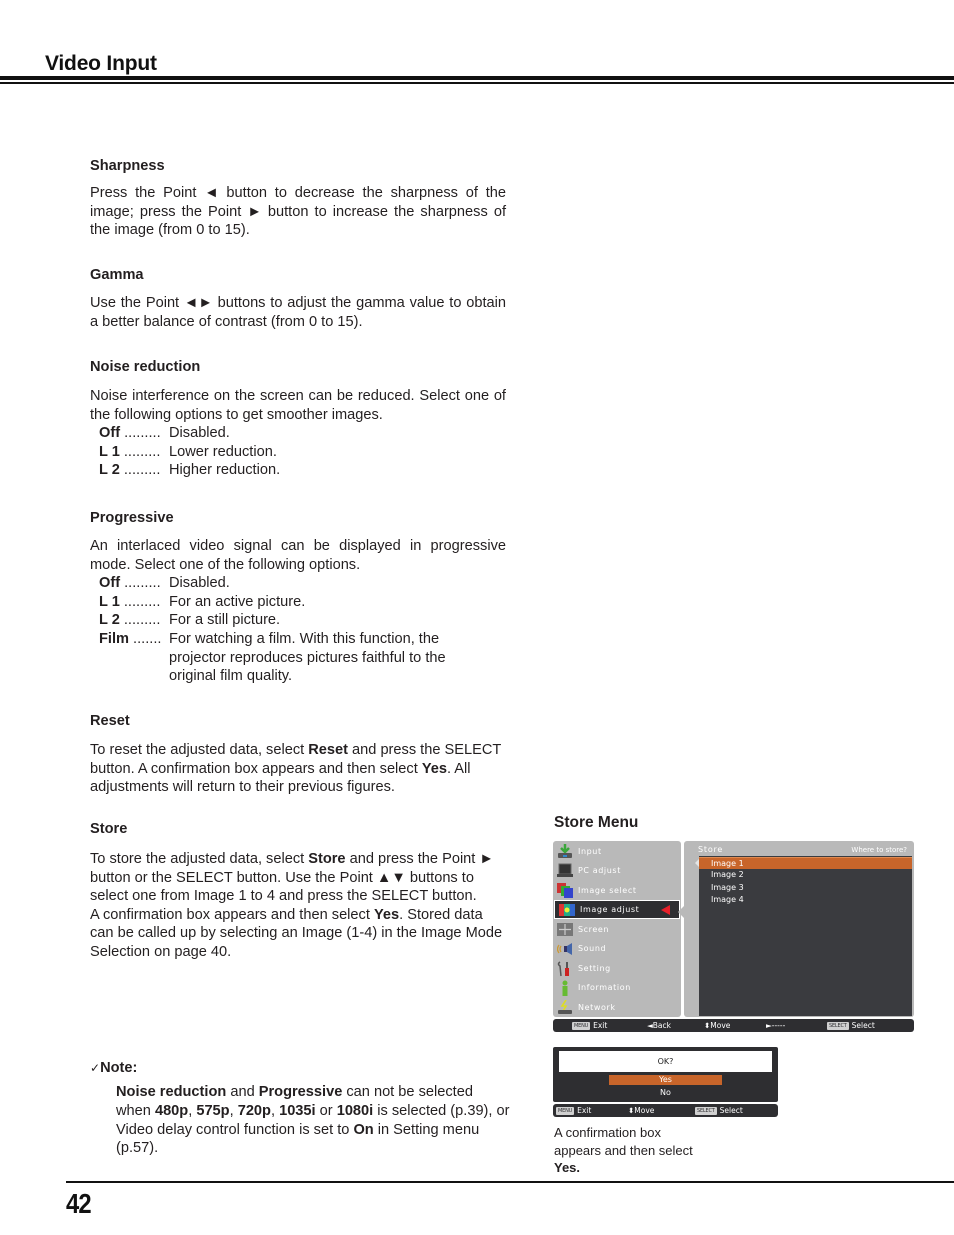  What do you see at coordinates (600, 1025) in the screenshot?
I see `guide-label: Exit` at bounding box center [600, 1025].